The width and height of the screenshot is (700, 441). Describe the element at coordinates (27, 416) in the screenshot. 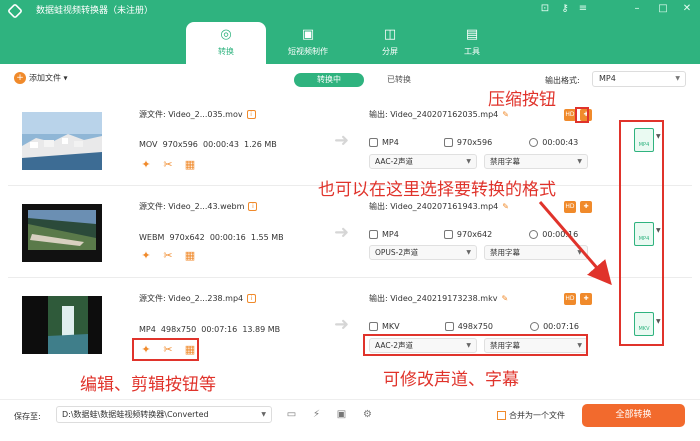

I see `save-to-label: 保存至:` at that location.